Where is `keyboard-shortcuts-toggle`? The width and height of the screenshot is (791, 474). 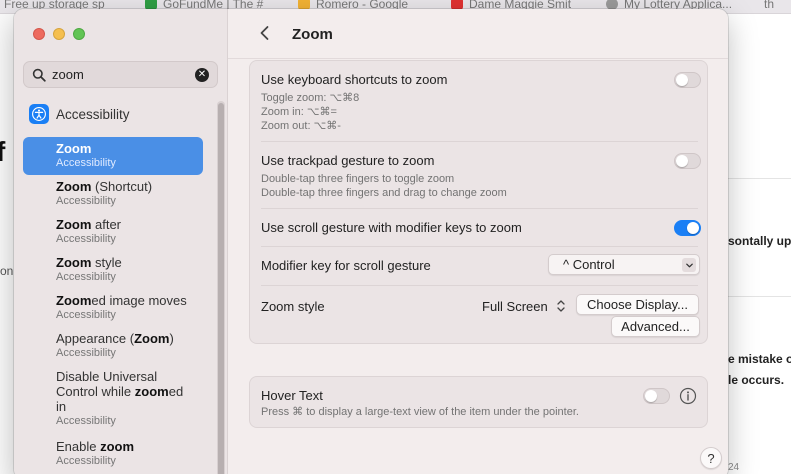 keyboard-shortcuts-toggle is located at coordinates (687, 80).